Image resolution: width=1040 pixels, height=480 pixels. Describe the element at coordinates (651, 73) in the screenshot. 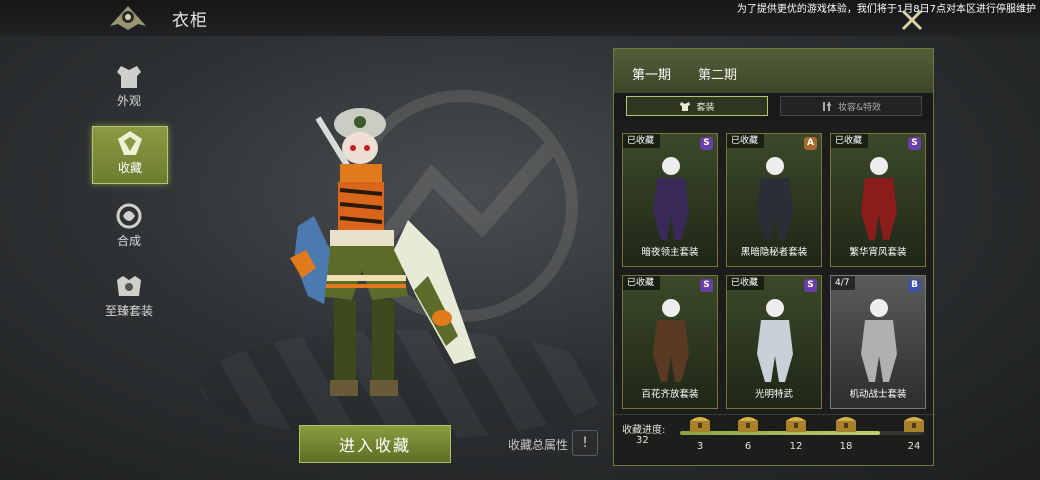

I see `tab-period-1: 第一期` at that location.